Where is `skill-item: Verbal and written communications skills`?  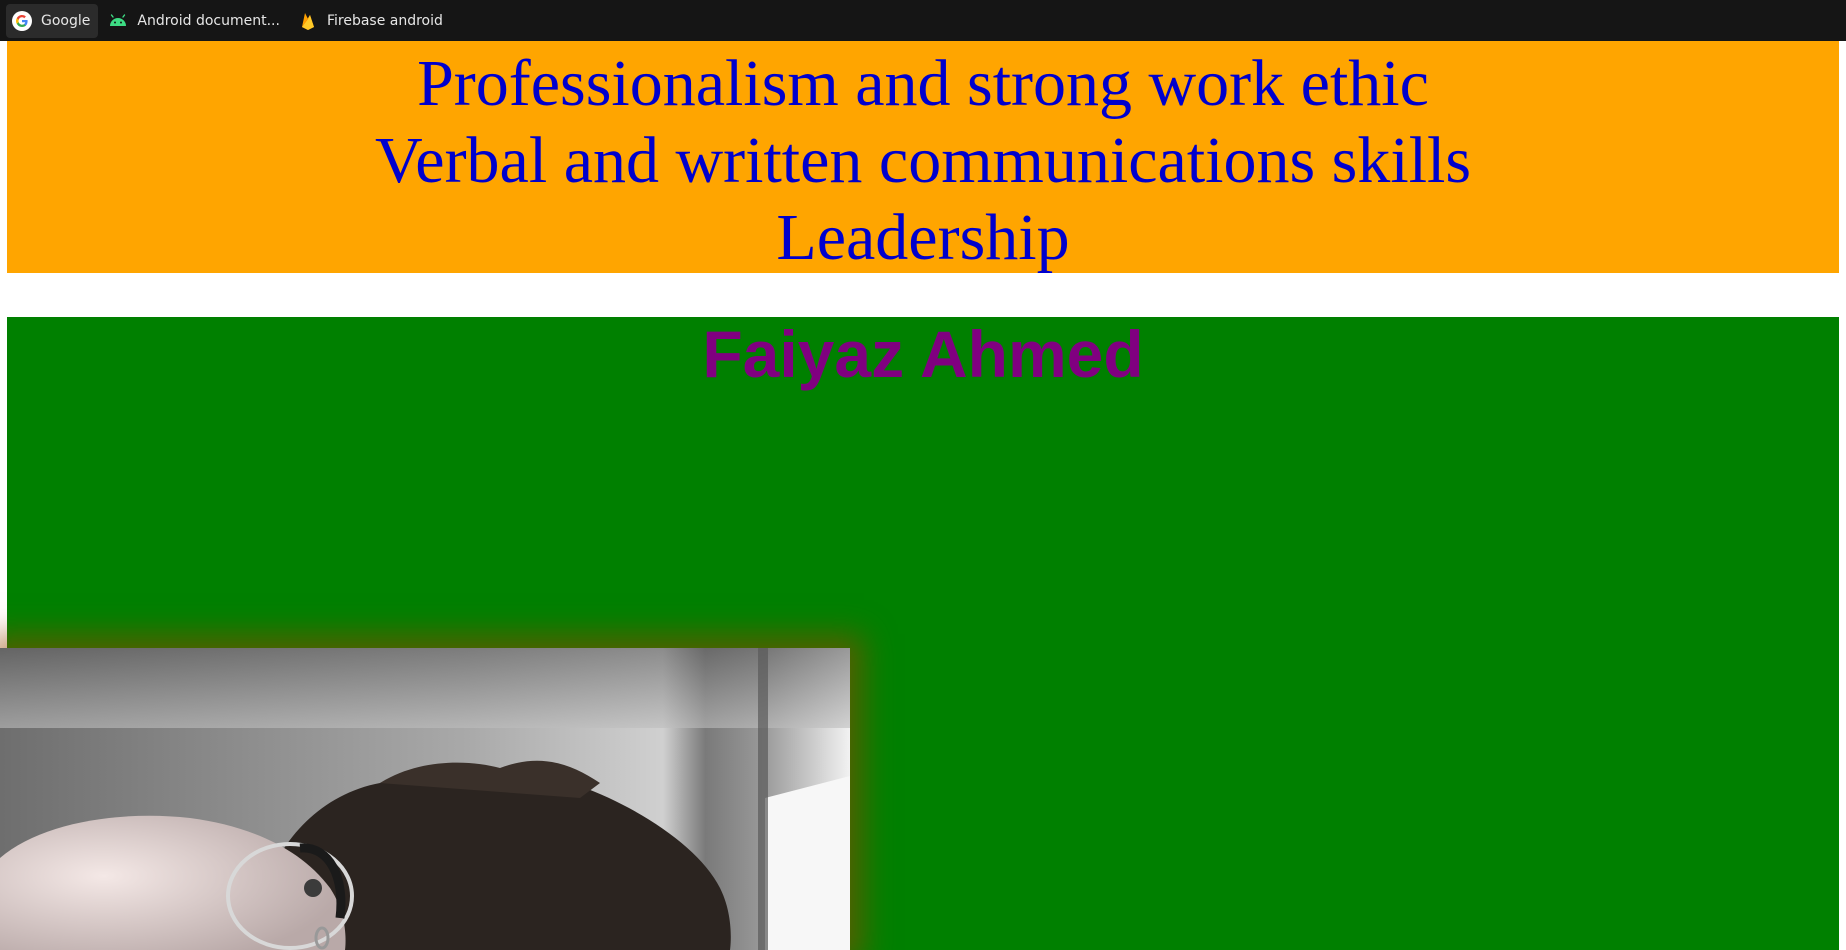 skill-item: Verbal and written communications skills is located at coordinates (923, 160).